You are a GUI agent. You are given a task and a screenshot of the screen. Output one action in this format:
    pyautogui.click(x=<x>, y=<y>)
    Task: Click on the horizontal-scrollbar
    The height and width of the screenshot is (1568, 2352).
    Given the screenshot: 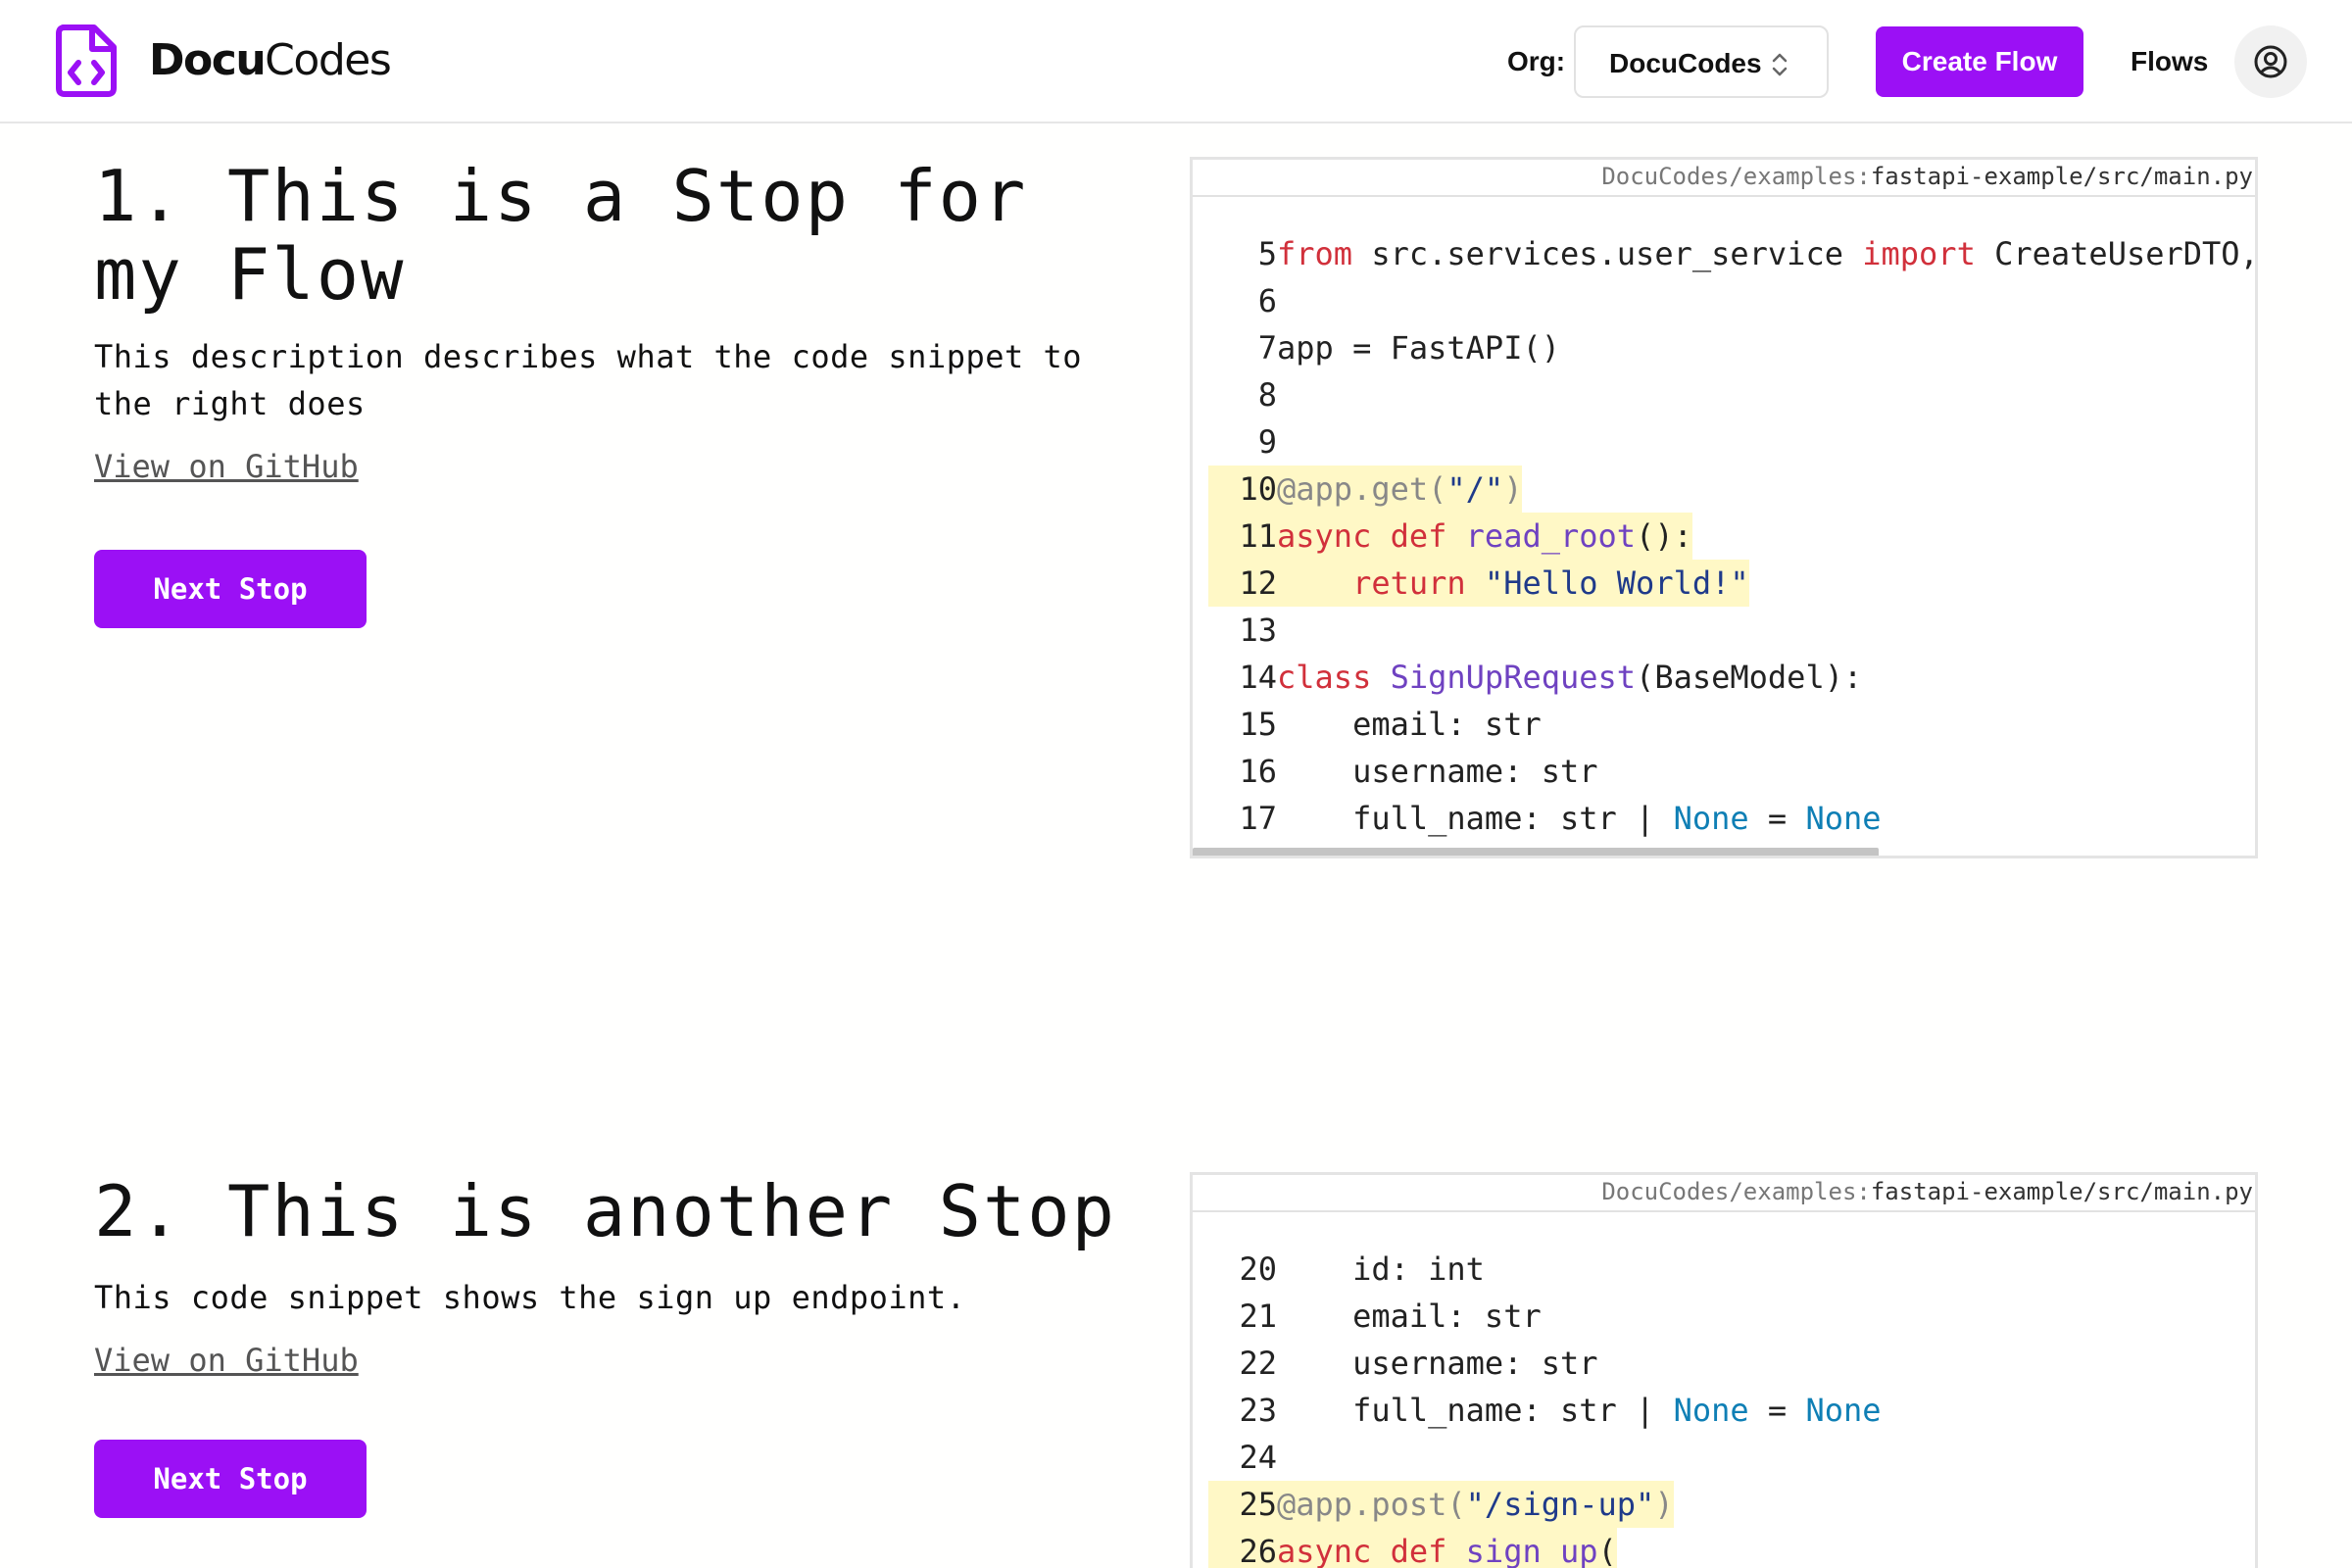 What is the action you would take?
    pyautogui.click(x=1536, y=852)
    